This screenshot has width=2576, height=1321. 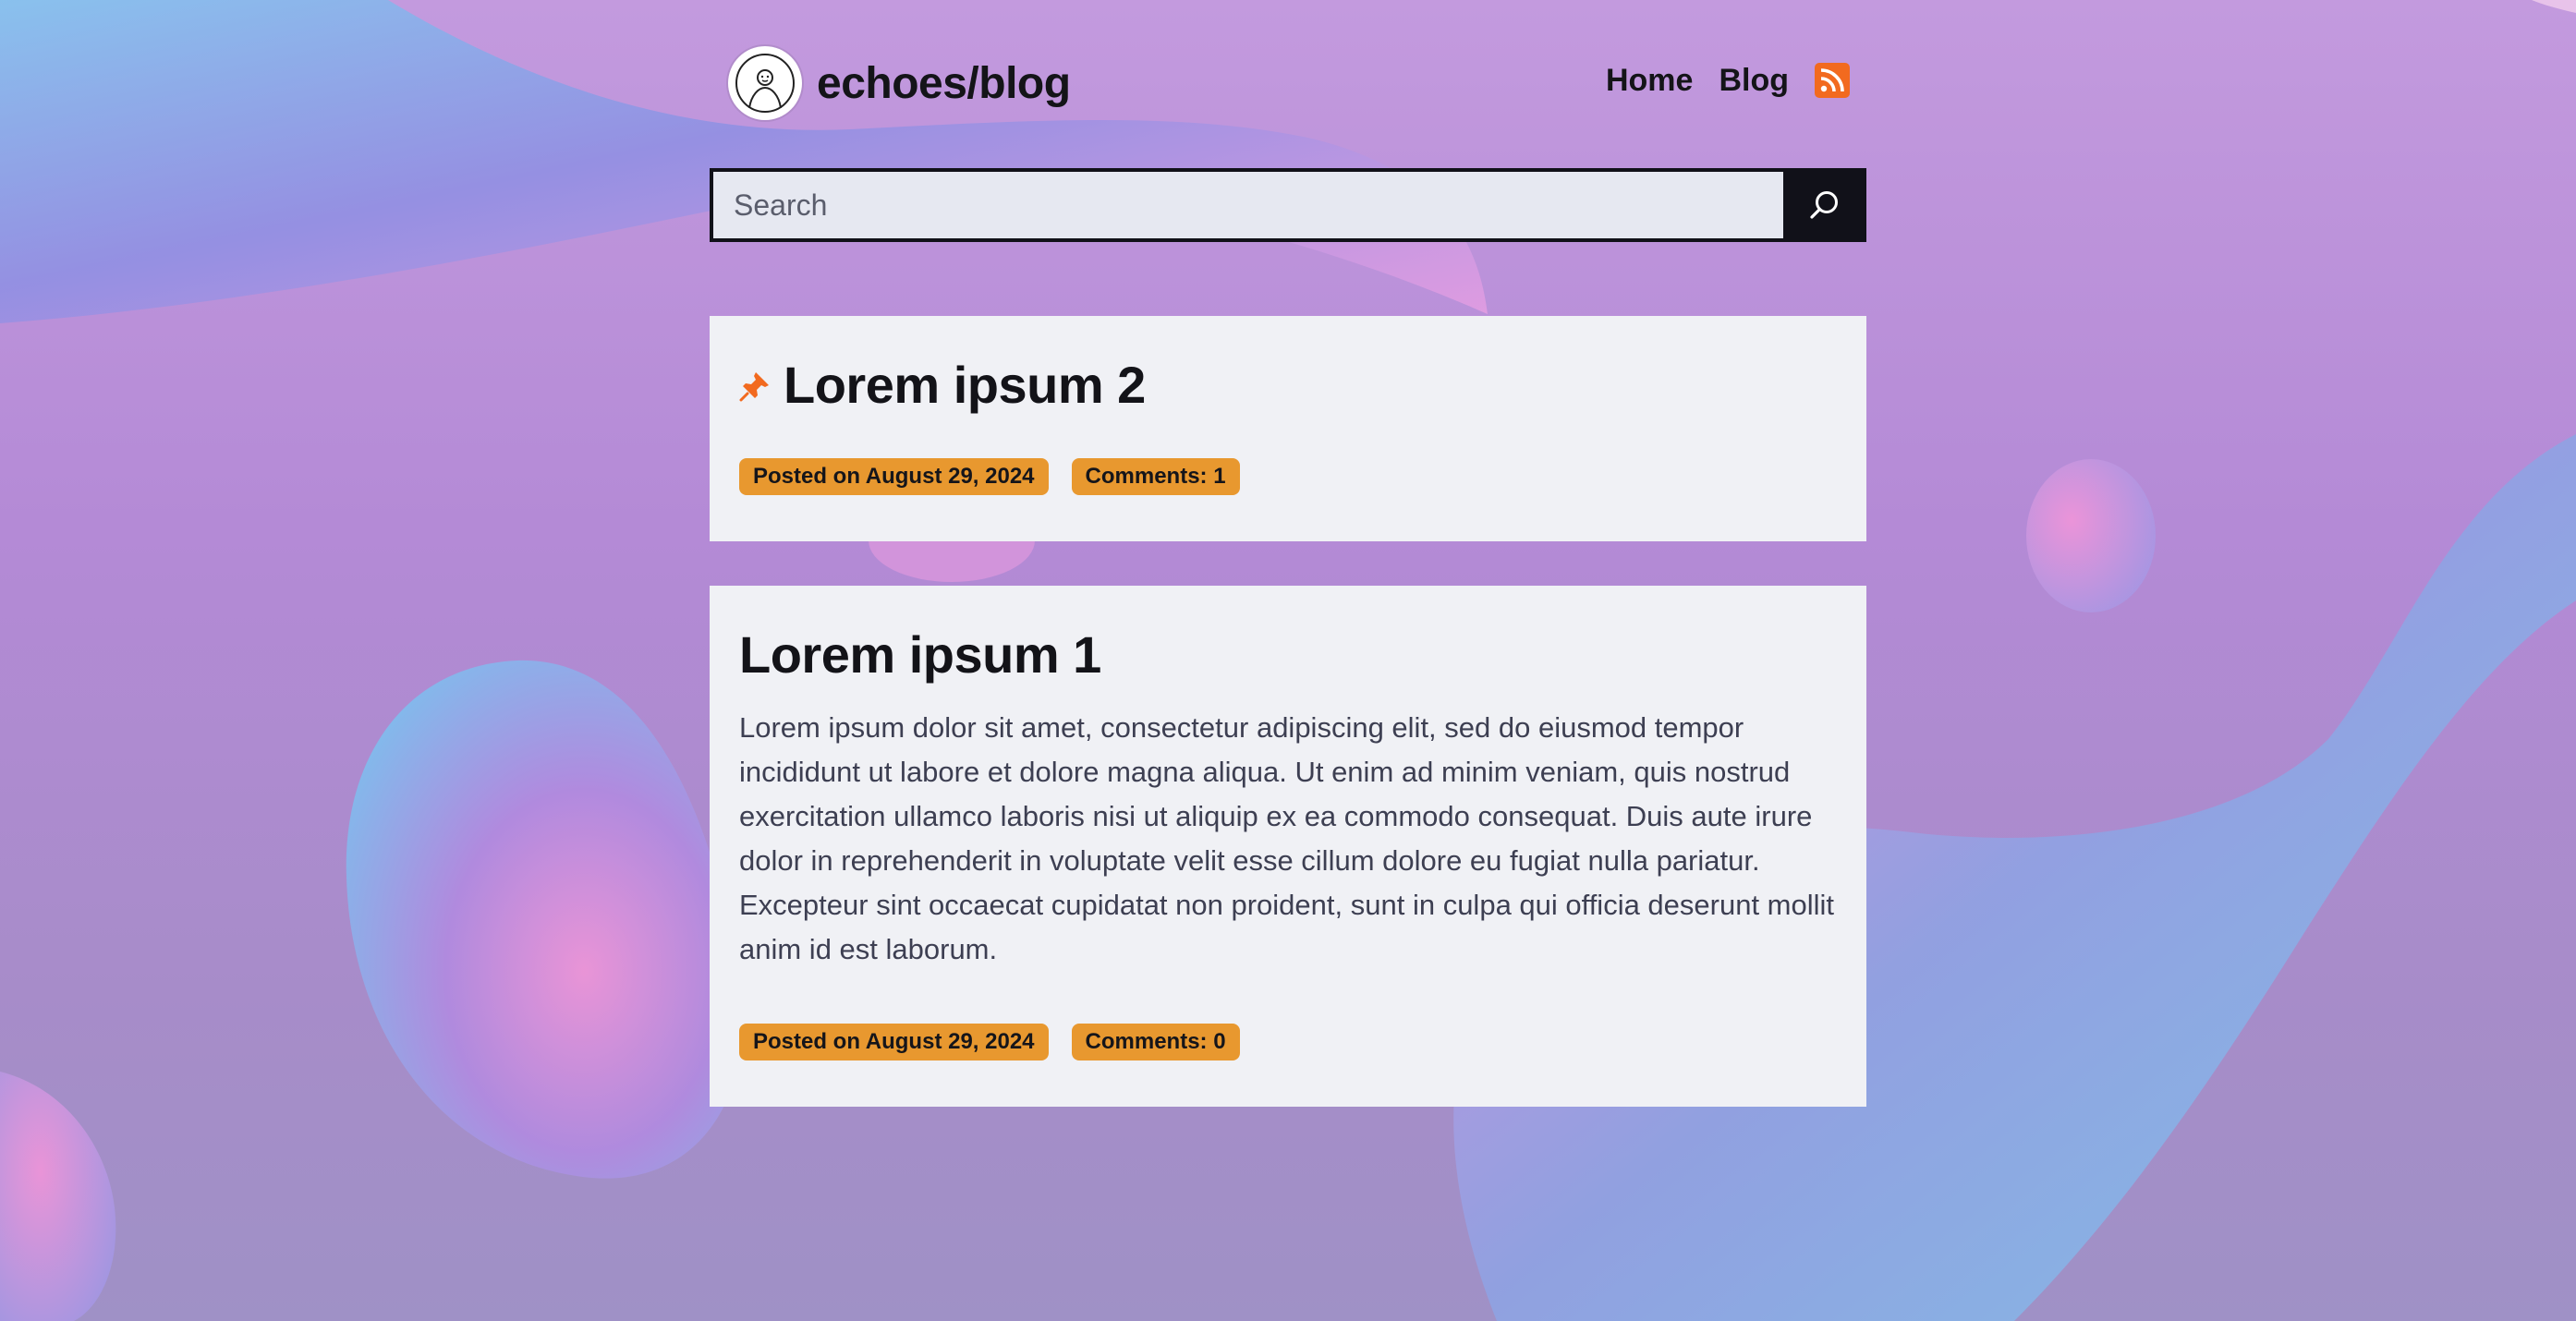 I want to click on post-title-link: Lorem ipsum 1, so click(x=920, y=654).